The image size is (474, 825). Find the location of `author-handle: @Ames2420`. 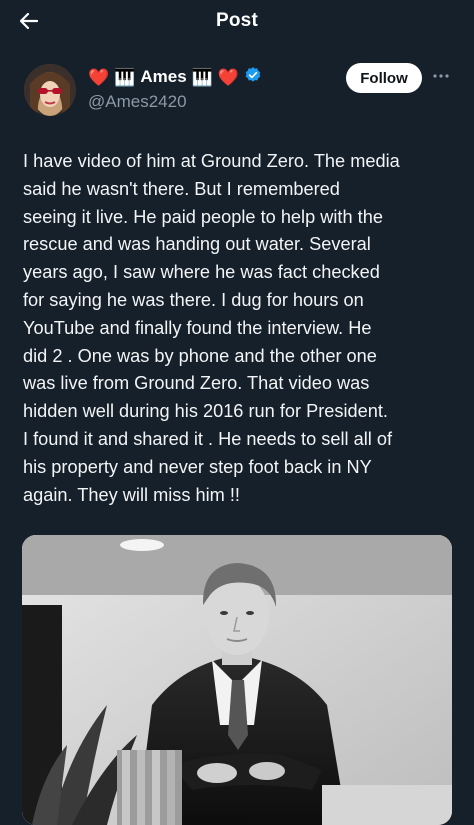

author-handle: @Ames2420 is located at coordinates (137, 102).